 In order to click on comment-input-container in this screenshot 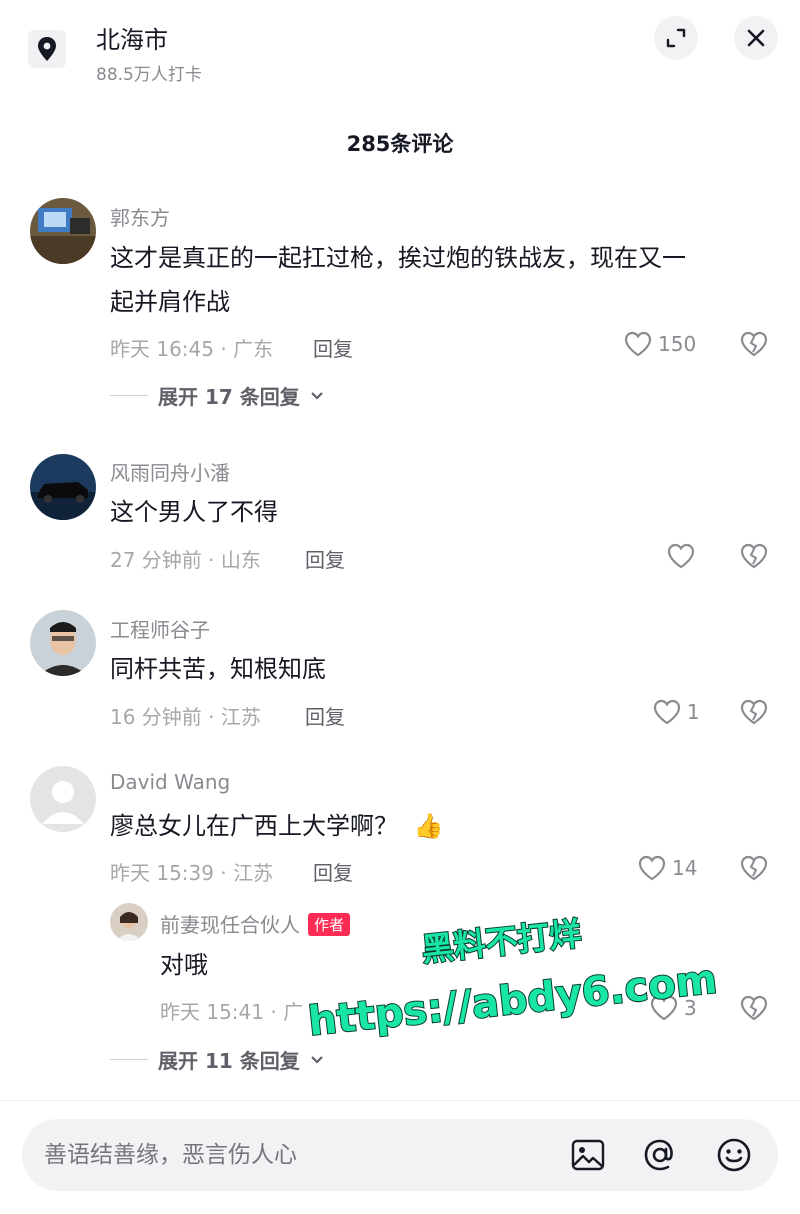, I will do `click(400, 1155)`.